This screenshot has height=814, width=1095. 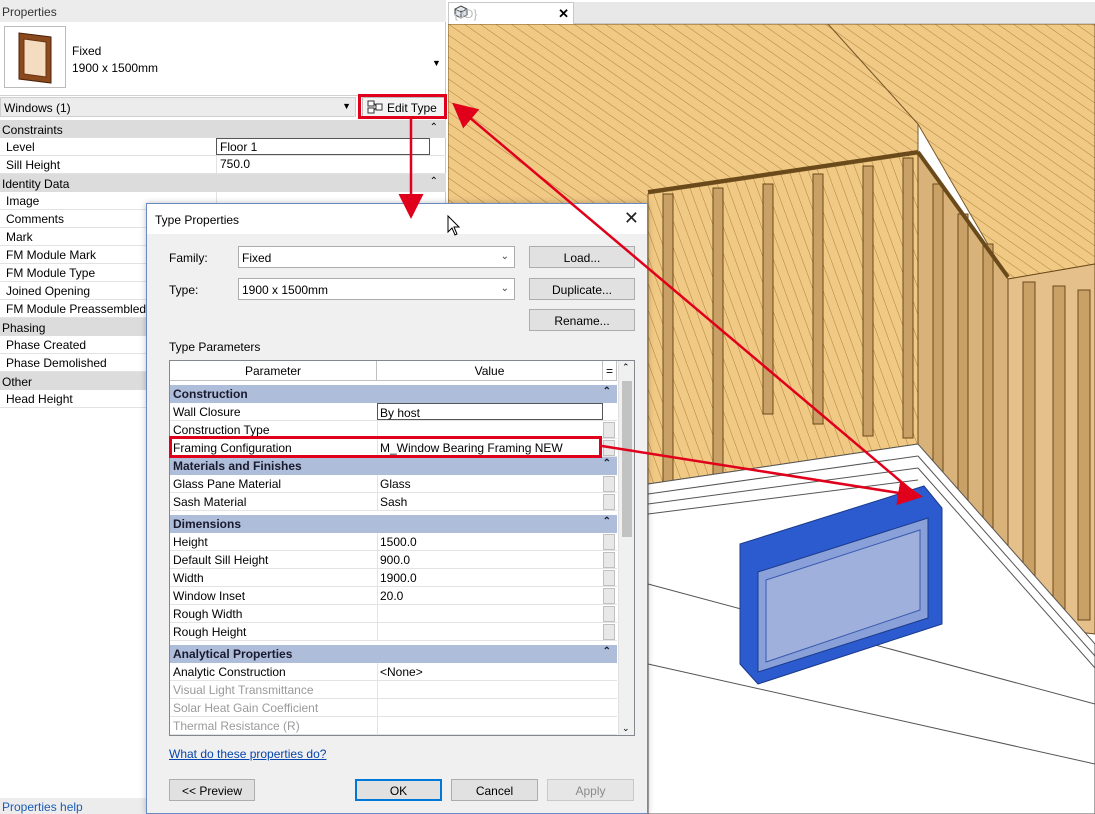 What do you see at coordinates (376, 257) in the screenshot?
I see `family-select: Fixed ⌄` at bounding box center [376, 257].